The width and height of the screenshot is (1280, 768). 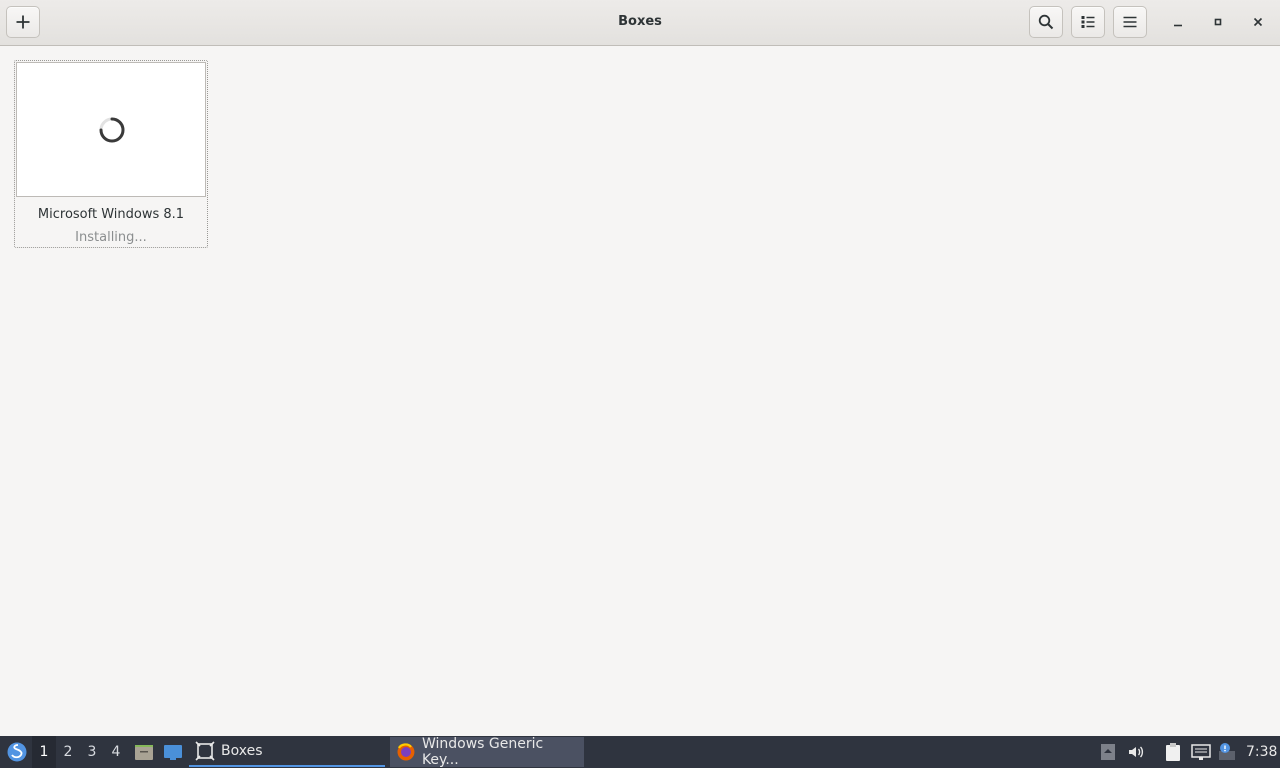 I want to click on volume-button, so click(x=1136, y=752).